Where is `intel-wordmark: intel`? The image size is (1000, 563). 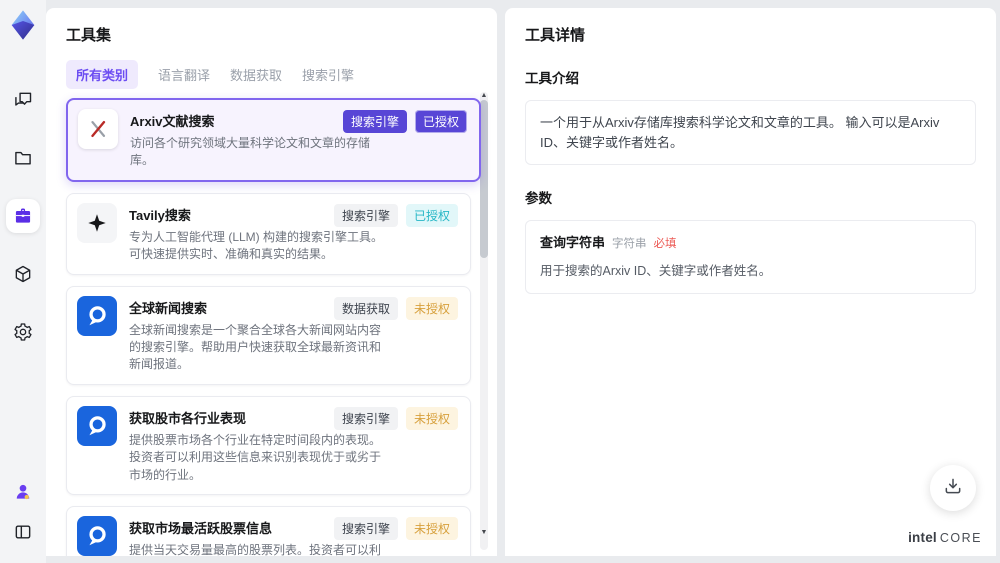
intel-wordmark: intel is located at coordinates (922, 537).